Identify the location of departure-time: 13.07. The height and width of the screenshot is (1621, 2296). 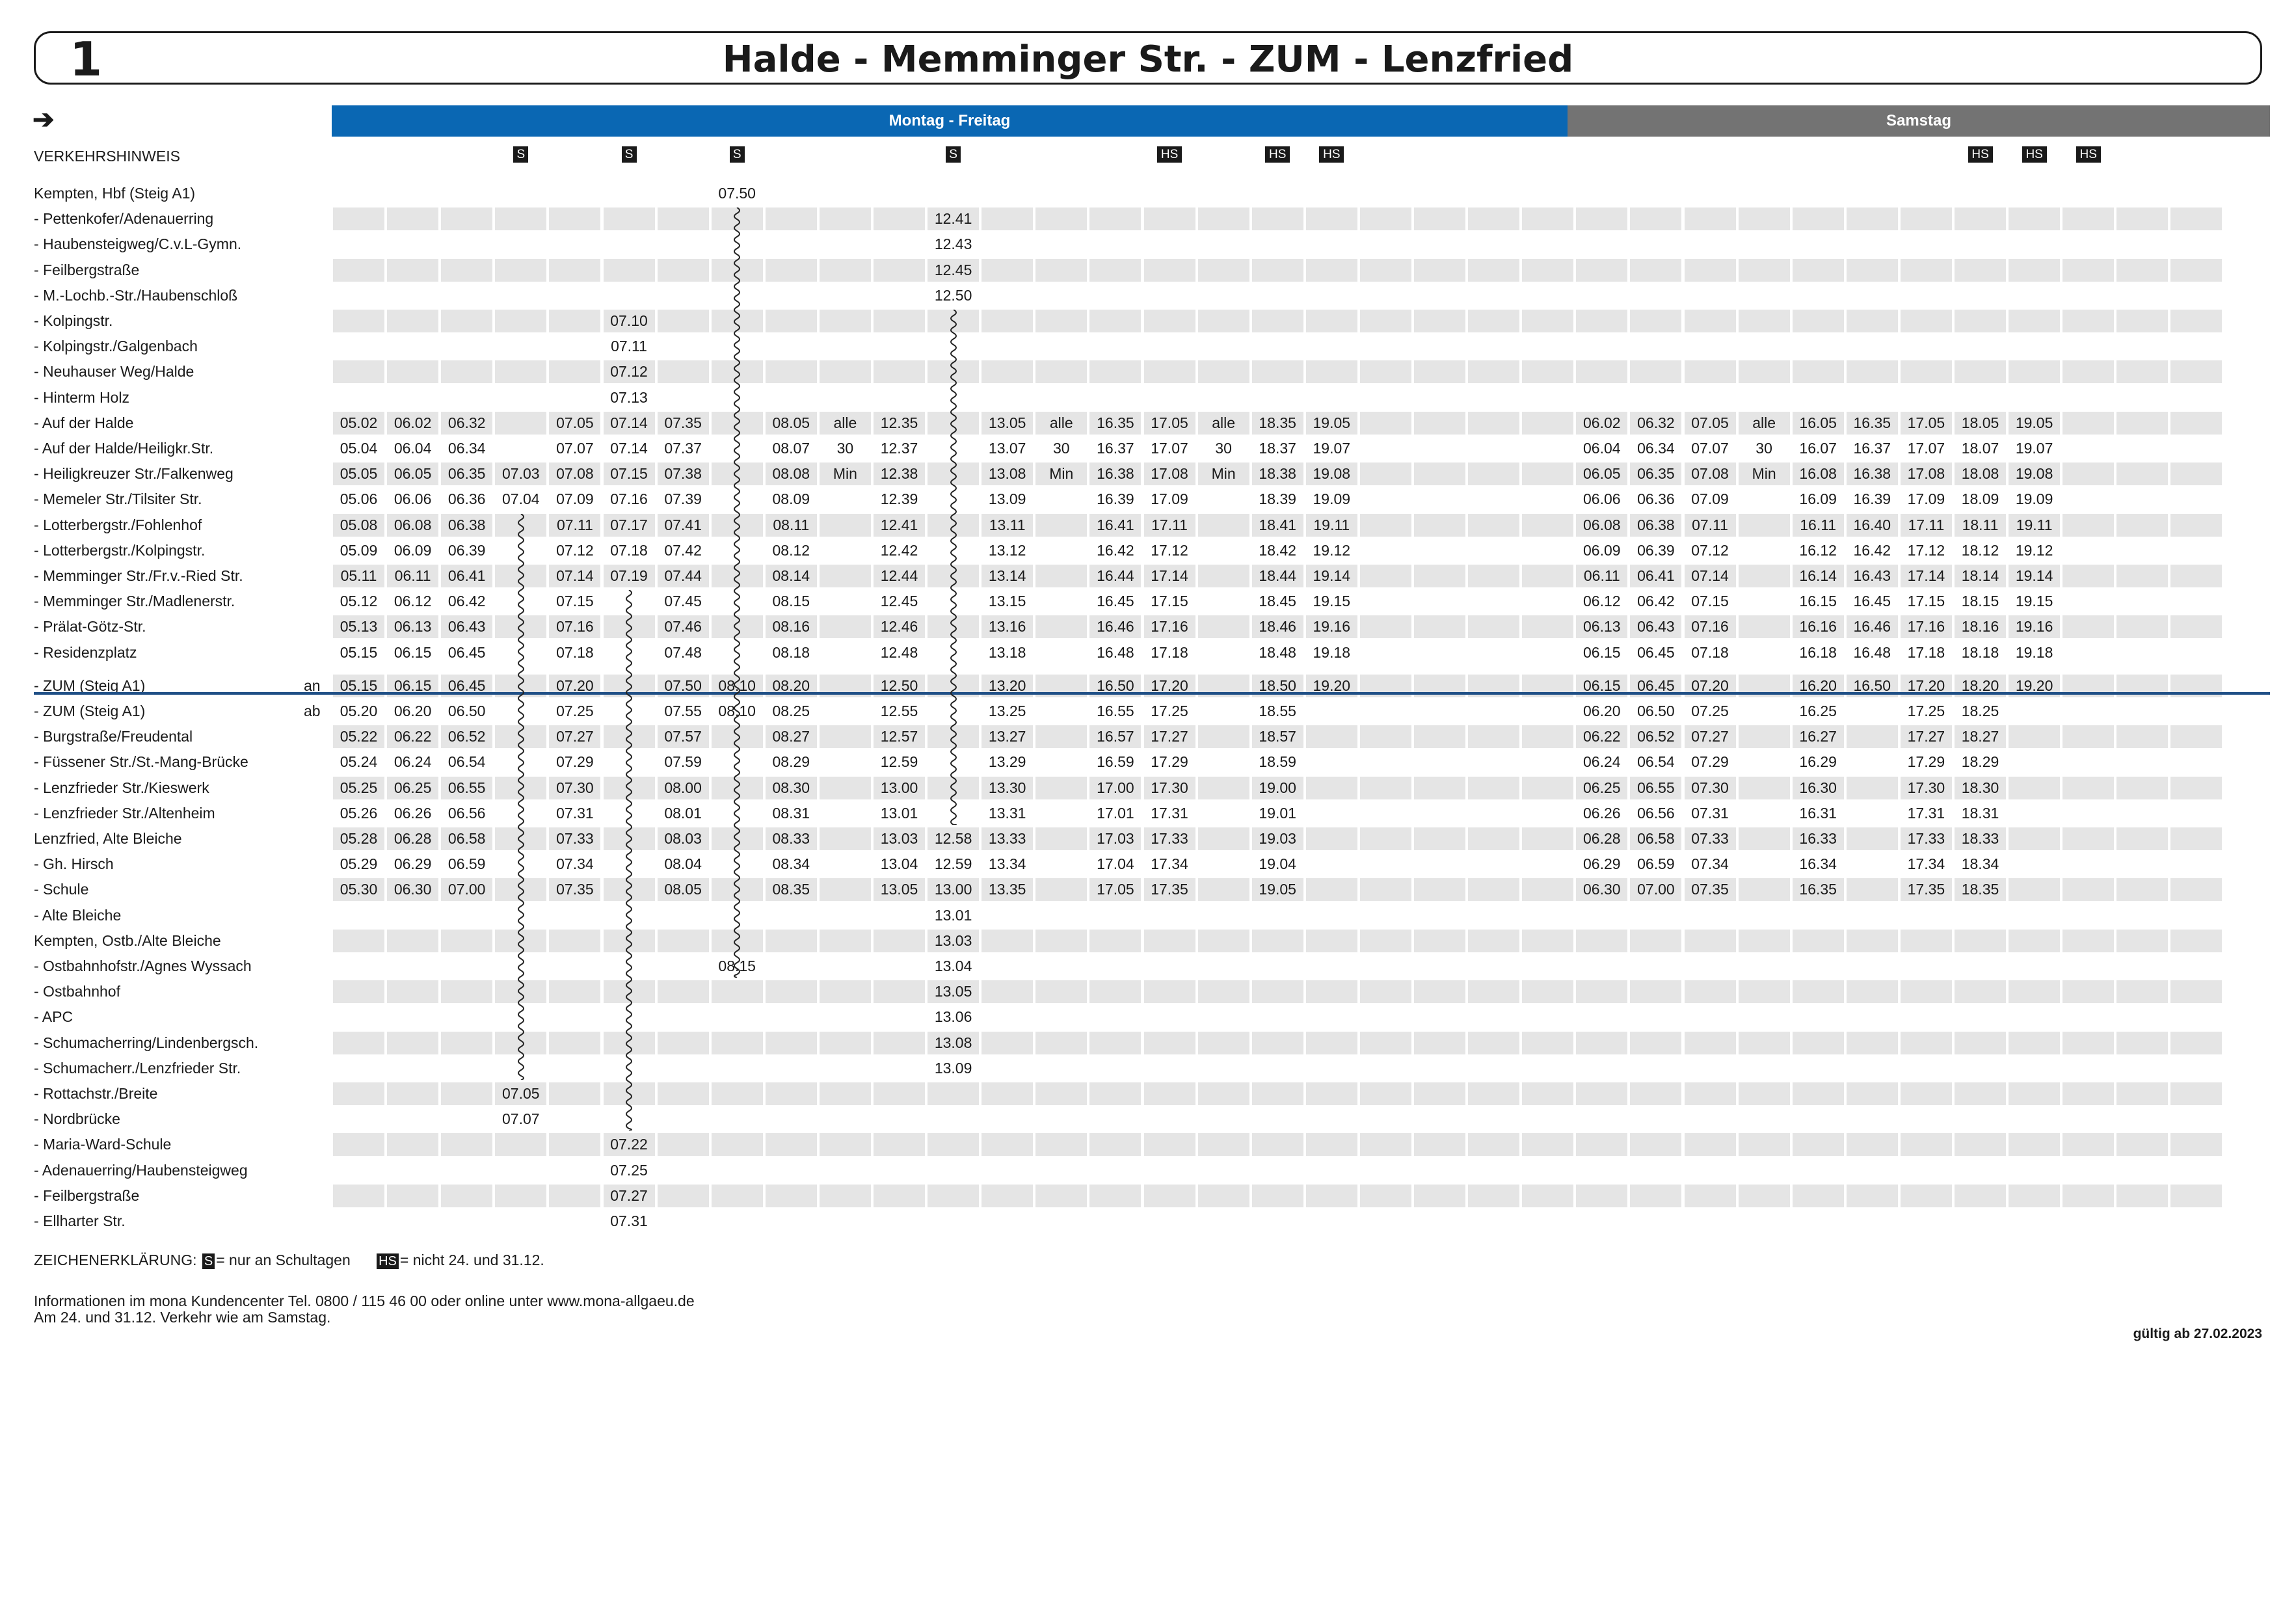
(1007, 448).